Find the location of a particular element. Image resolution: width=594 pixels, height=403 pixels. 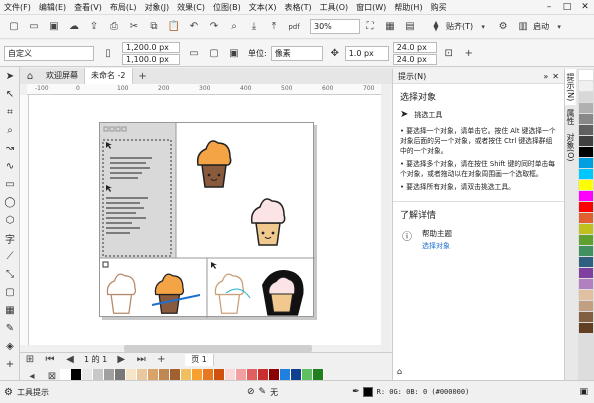

current-page-icon: ▣ is located at coordinates (234, 53).